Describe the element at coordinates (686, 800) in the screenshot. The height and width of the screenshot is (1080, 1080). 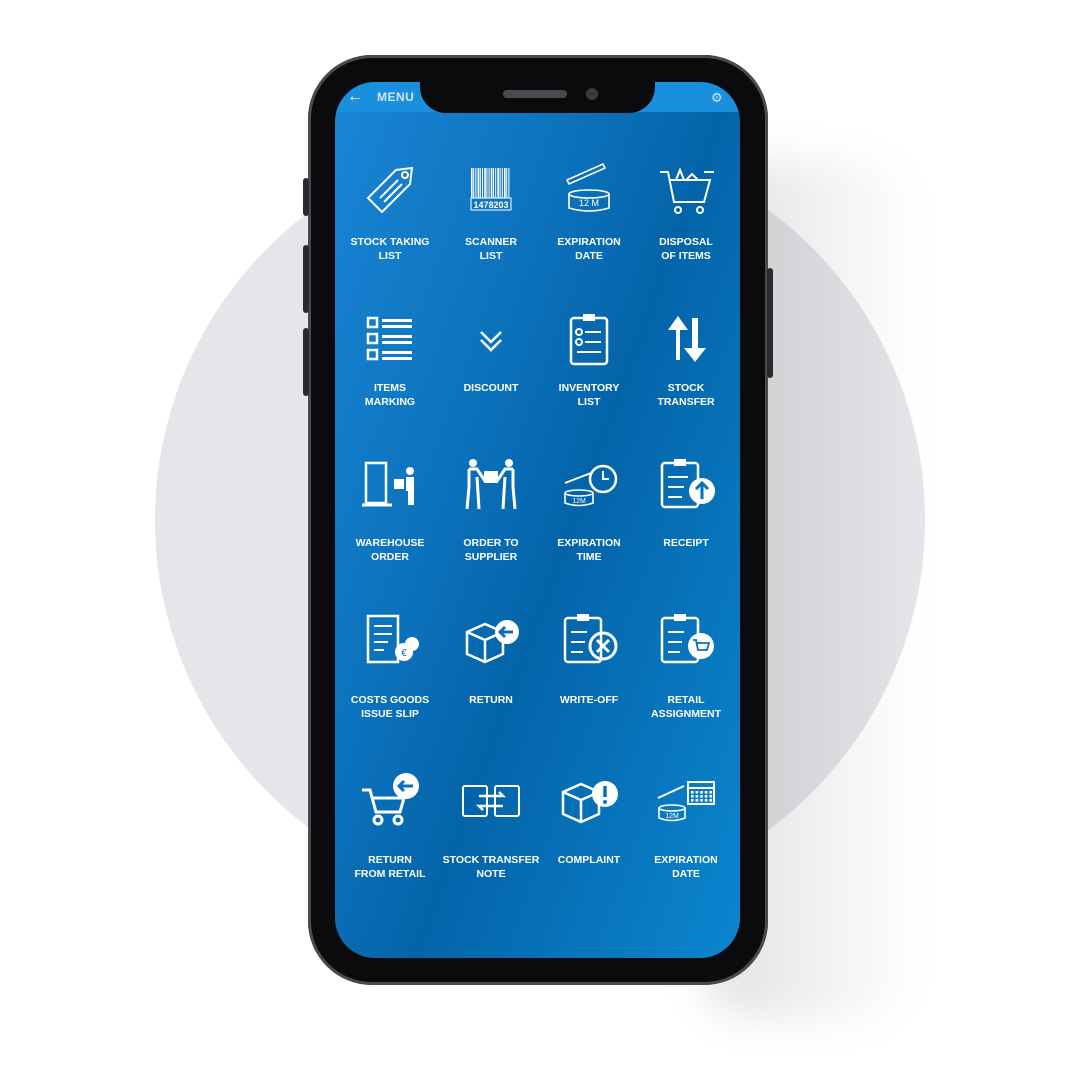
I see `jar-calendar-icon: 12M` at that location.